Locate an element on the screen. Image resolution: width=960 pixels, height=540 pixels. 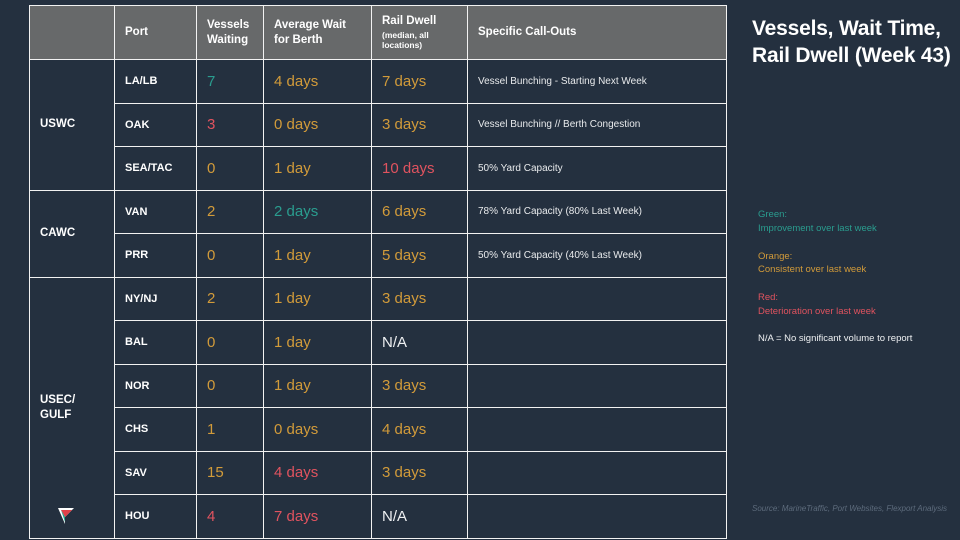
table-row: CHS 1 0 days 4 days is located at coordinates (378, 429).